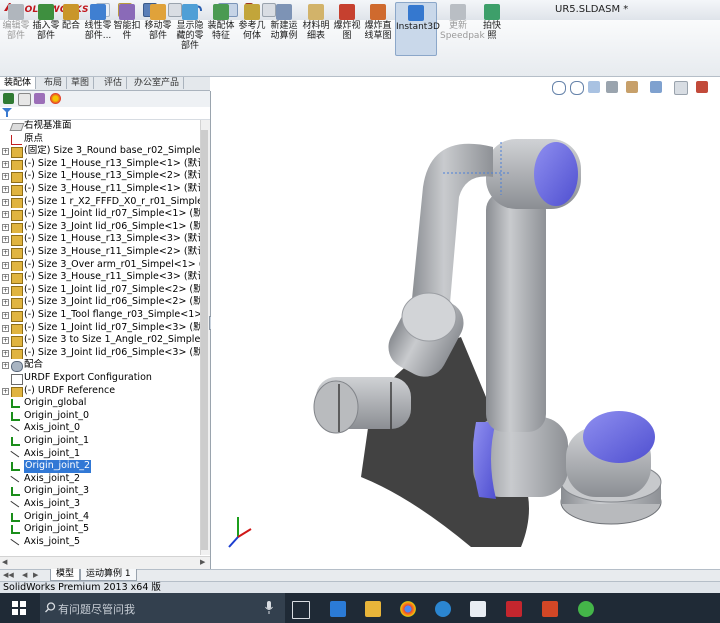 The image size is (720, 623). I want to click on command-tab-2: 草图, so click(81, 83).